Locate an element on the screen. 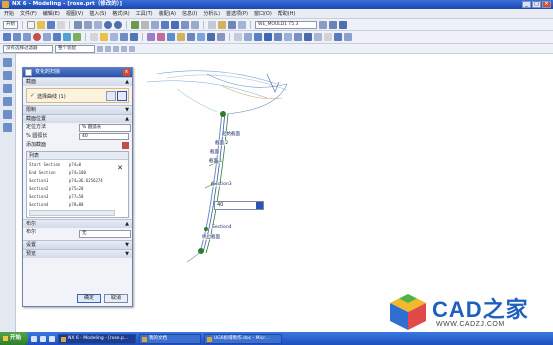 The width and height of the screenshot is (553, 345). close-button: × is located at coordinates (546, 4).